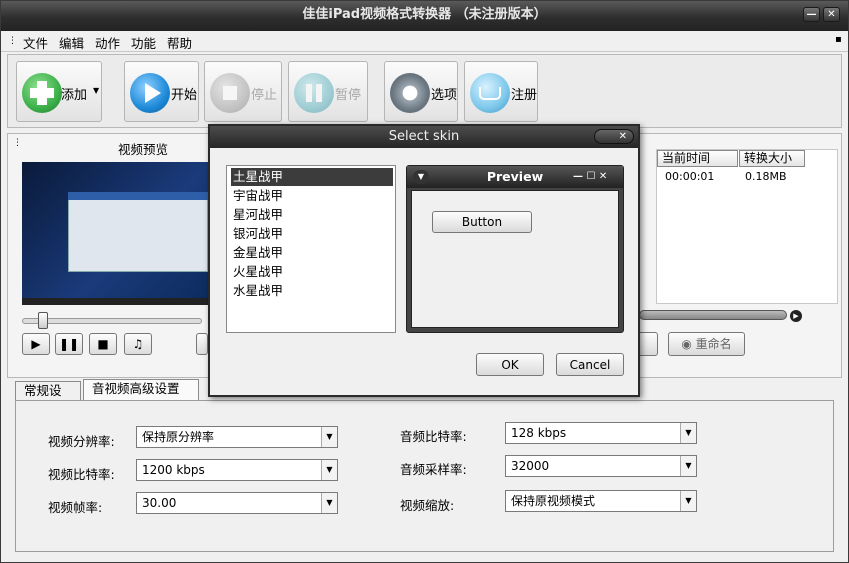 The width and height of the screenshot is (849, 563). What do you see at coordinates (237, 503) in the screenshot?
I see `video-fps-select: 30.00 ▼` at bounding box center [237, 503].